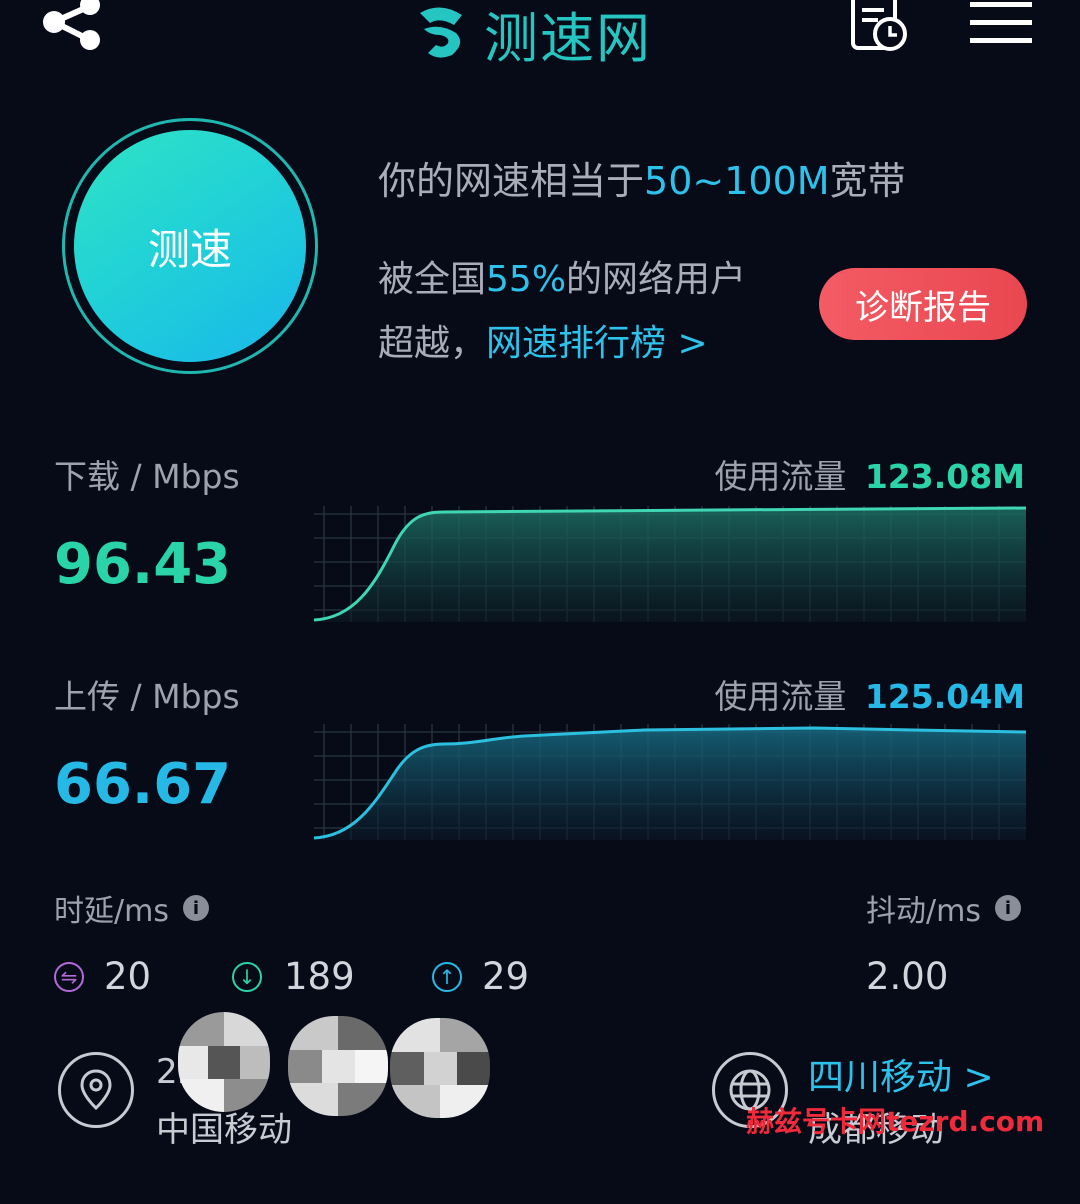 The width and height of the screenshot is (1080, 1204). Describe the element at coordinates (189, 249) in the screenshot. I see `speedtest-button-label: 测速` at that location.